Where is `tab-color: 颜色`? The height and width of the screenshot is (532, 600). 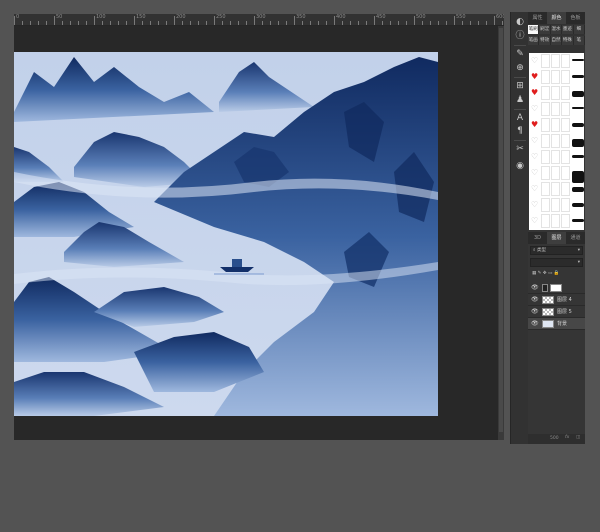 tab-color: 颜色 is located at coordinates (556, 18).